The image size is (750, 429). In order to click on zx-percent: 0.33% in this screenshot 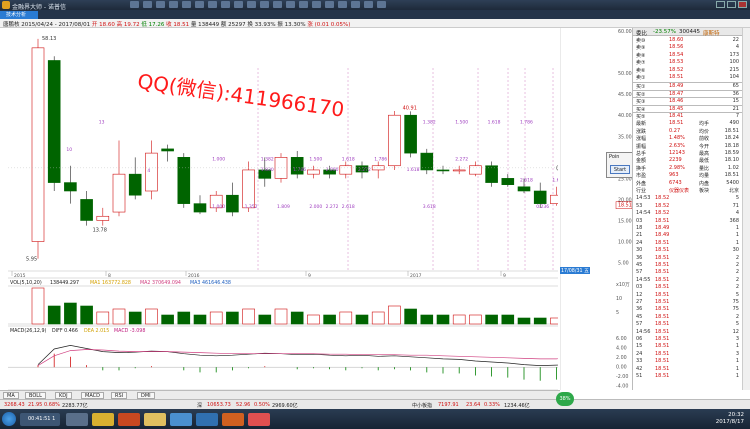, I will do `click(492, 405)`.